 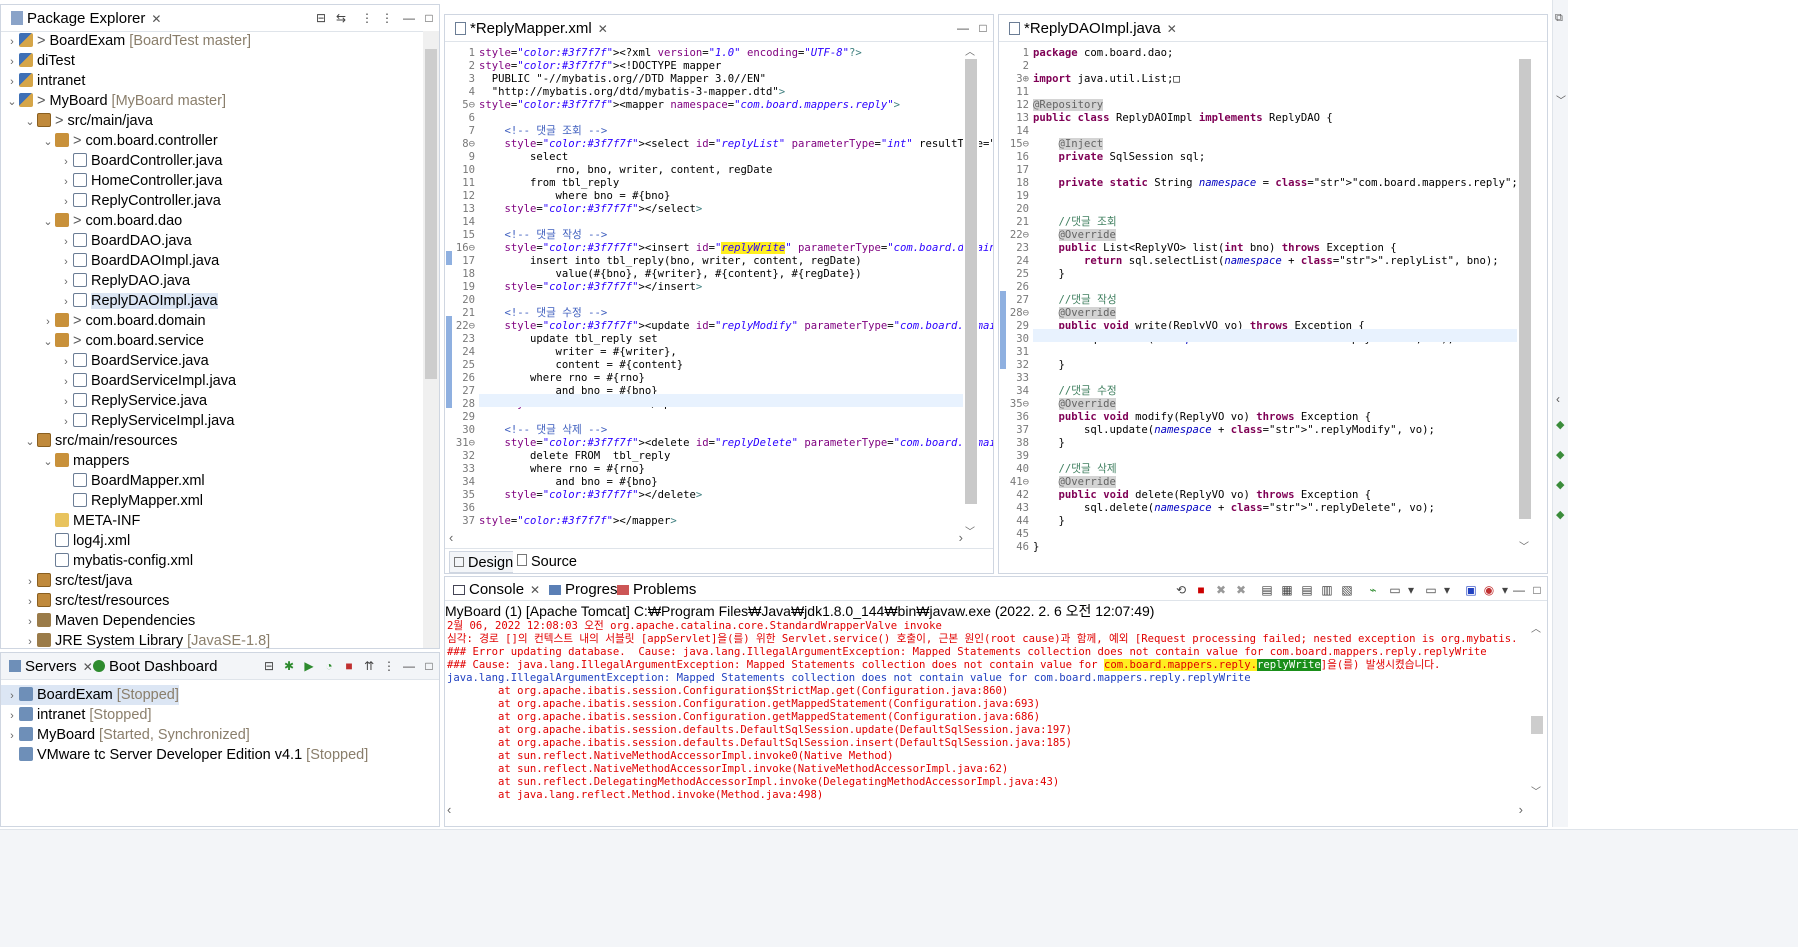 What do you see at coordinates (76, 715) in the screenshot?
I see `server-item: › intranet [Stopped]` at bounding box center [76, 715].